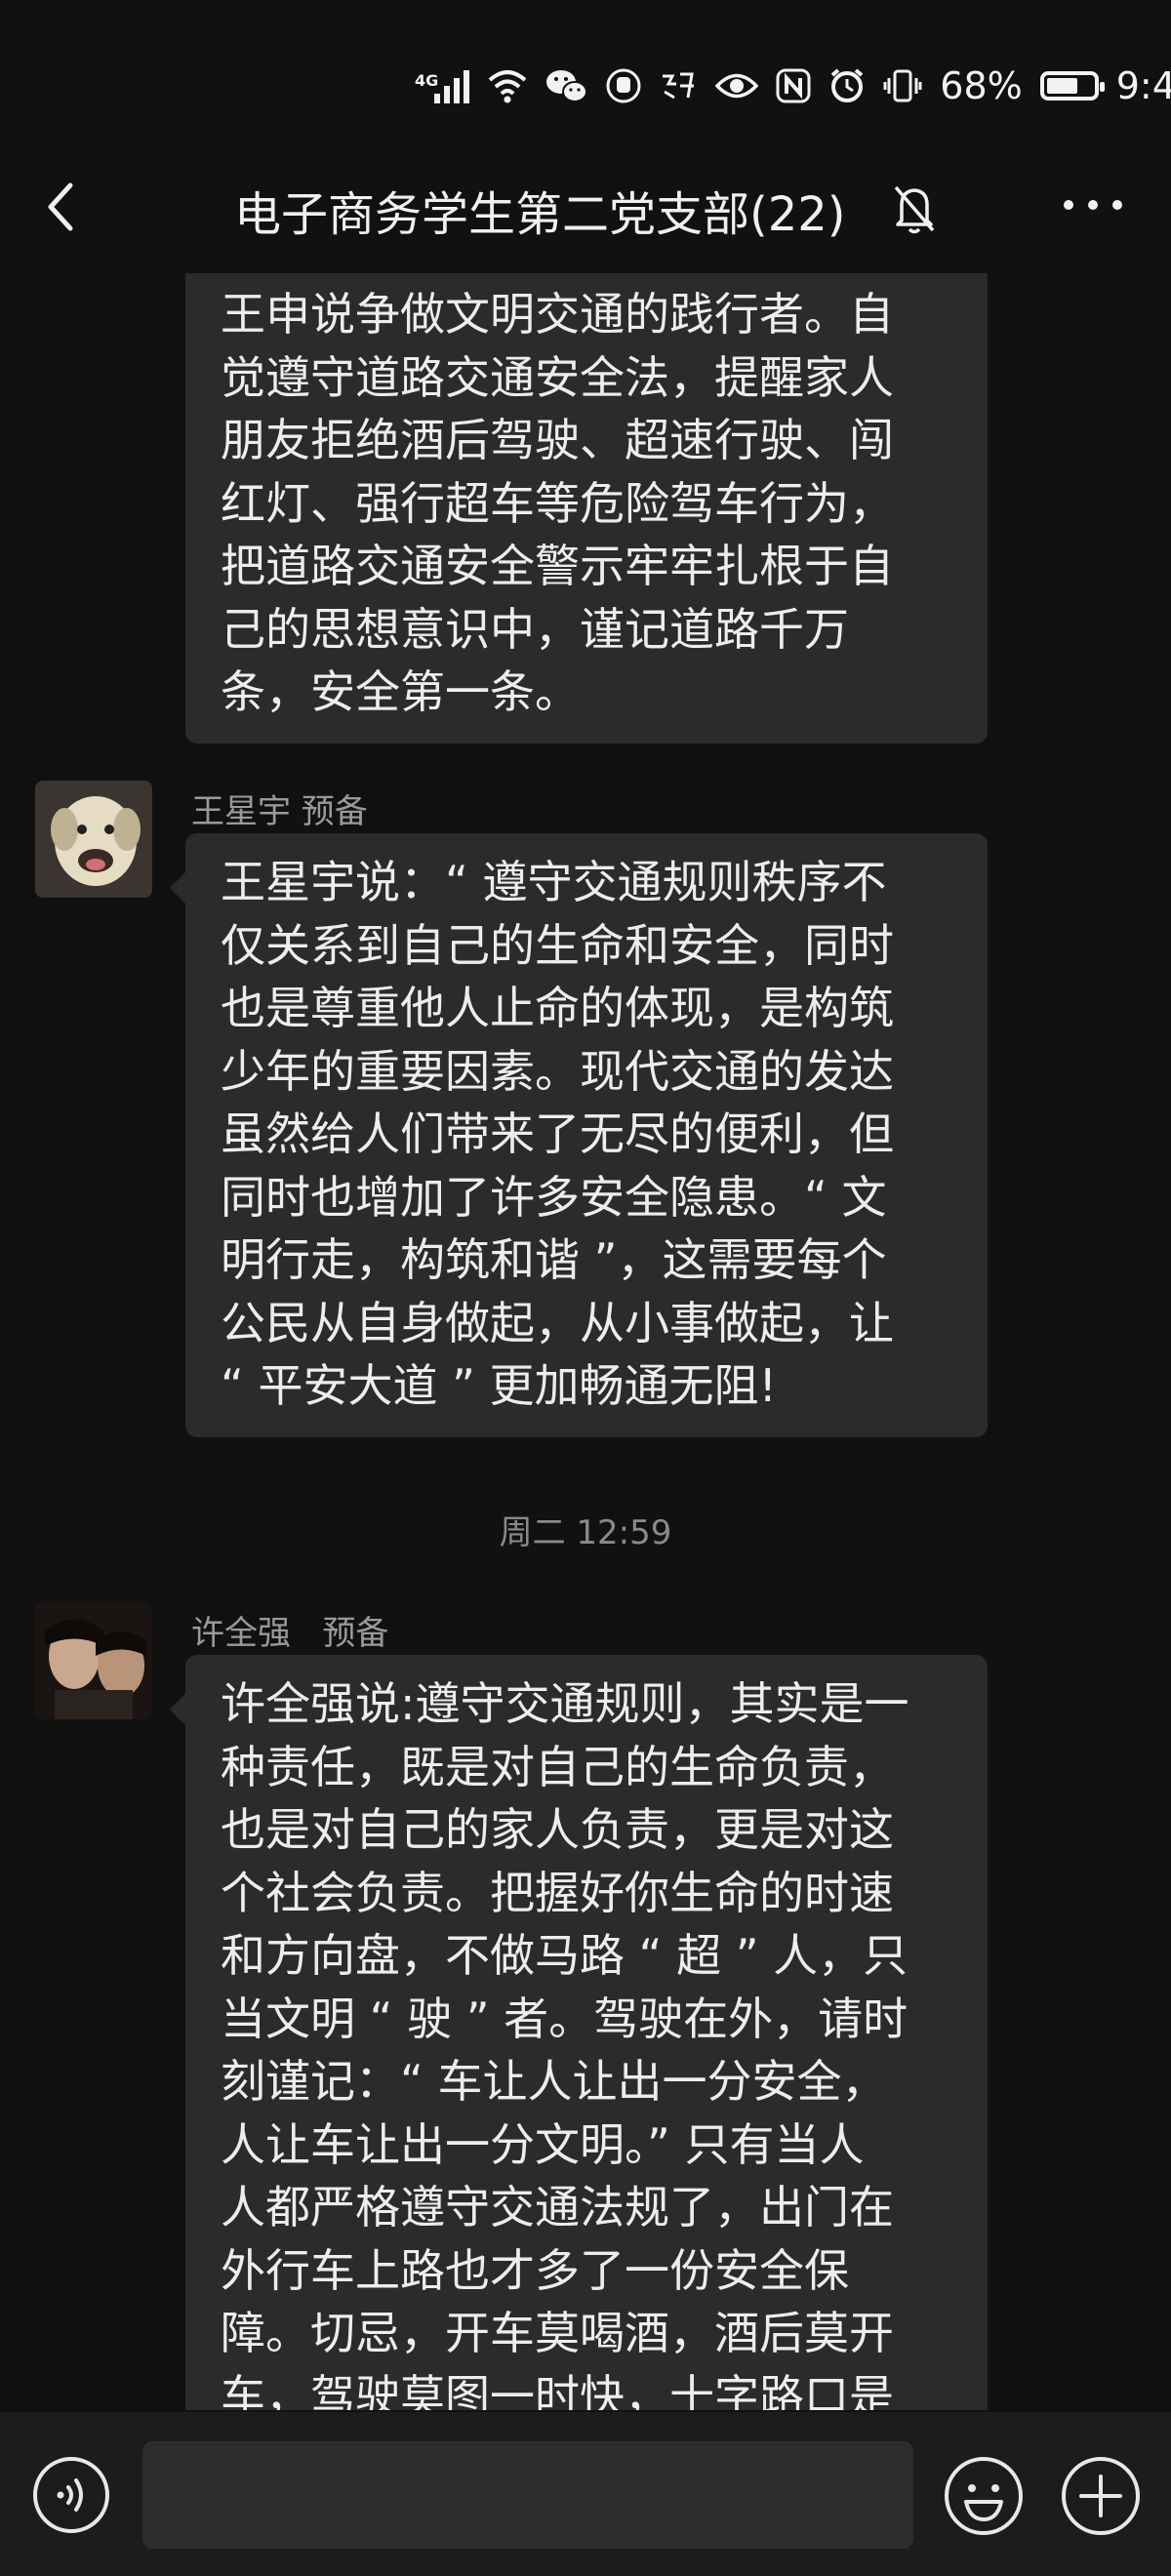  What do you see at coordinates (557, 1071) in the screenshot?
I see `message-line: 少年的重要因素。现代交通的发达` at bounding box center [557, 1071].